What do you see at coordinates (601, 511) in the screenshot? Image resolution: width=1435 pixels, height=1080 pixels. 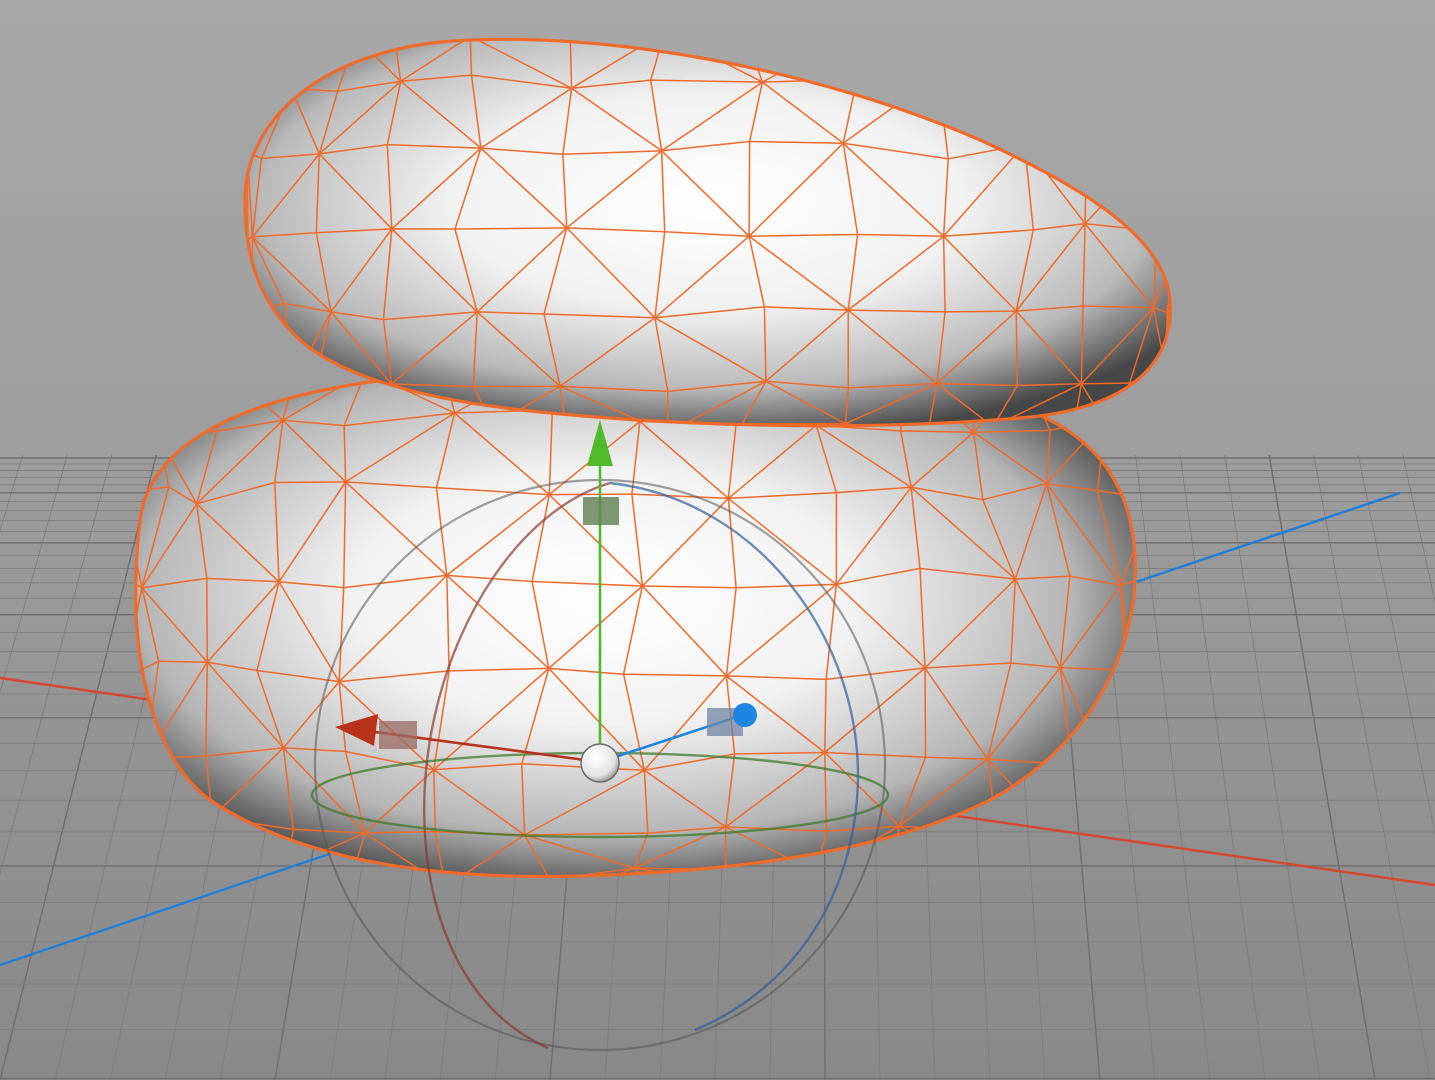 I see `scale-y-handle` at bounding box center [601, 511].